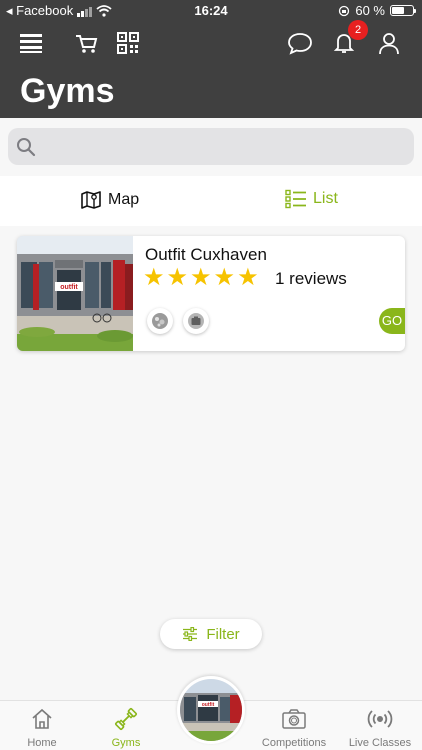 The image size is (422, 750). I want to click on center-gym-photo: outfit, so click(211, 710).